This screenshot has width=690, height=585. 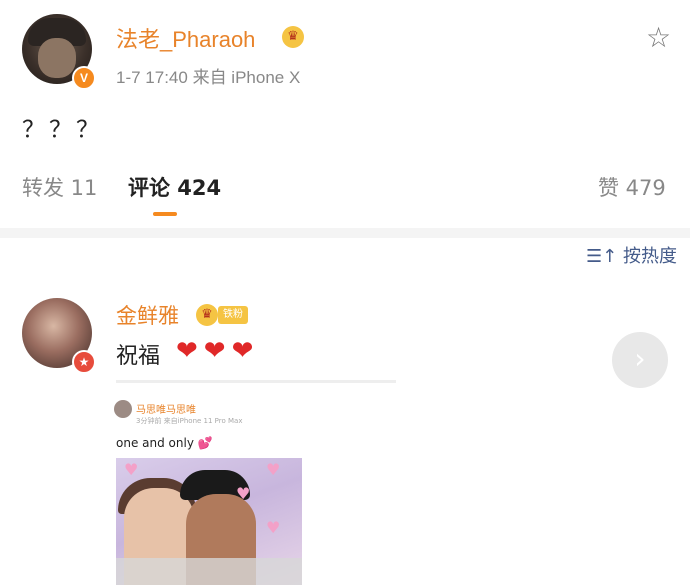 I want to click on tab-comment: 评论 424, so click(x=174, y=187).